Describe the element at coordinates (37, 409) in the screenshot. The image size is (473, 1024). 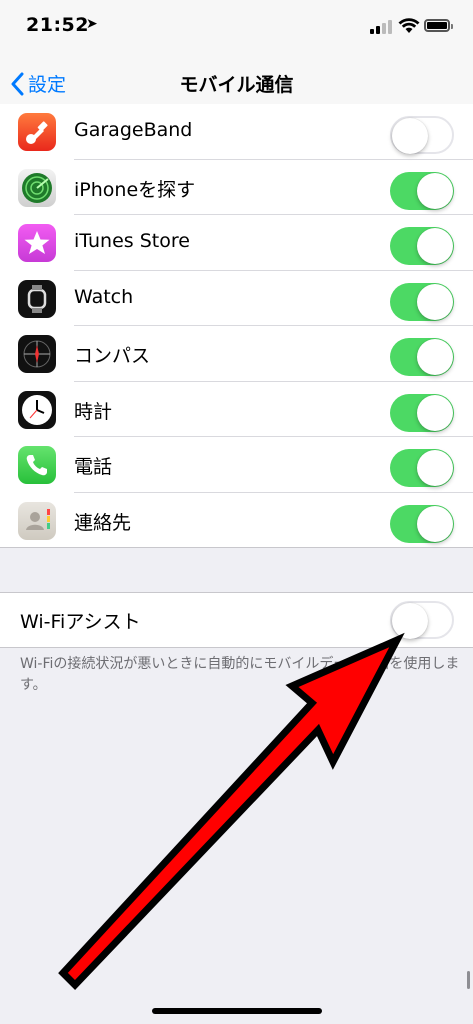
I see `clock-icon` at that location.